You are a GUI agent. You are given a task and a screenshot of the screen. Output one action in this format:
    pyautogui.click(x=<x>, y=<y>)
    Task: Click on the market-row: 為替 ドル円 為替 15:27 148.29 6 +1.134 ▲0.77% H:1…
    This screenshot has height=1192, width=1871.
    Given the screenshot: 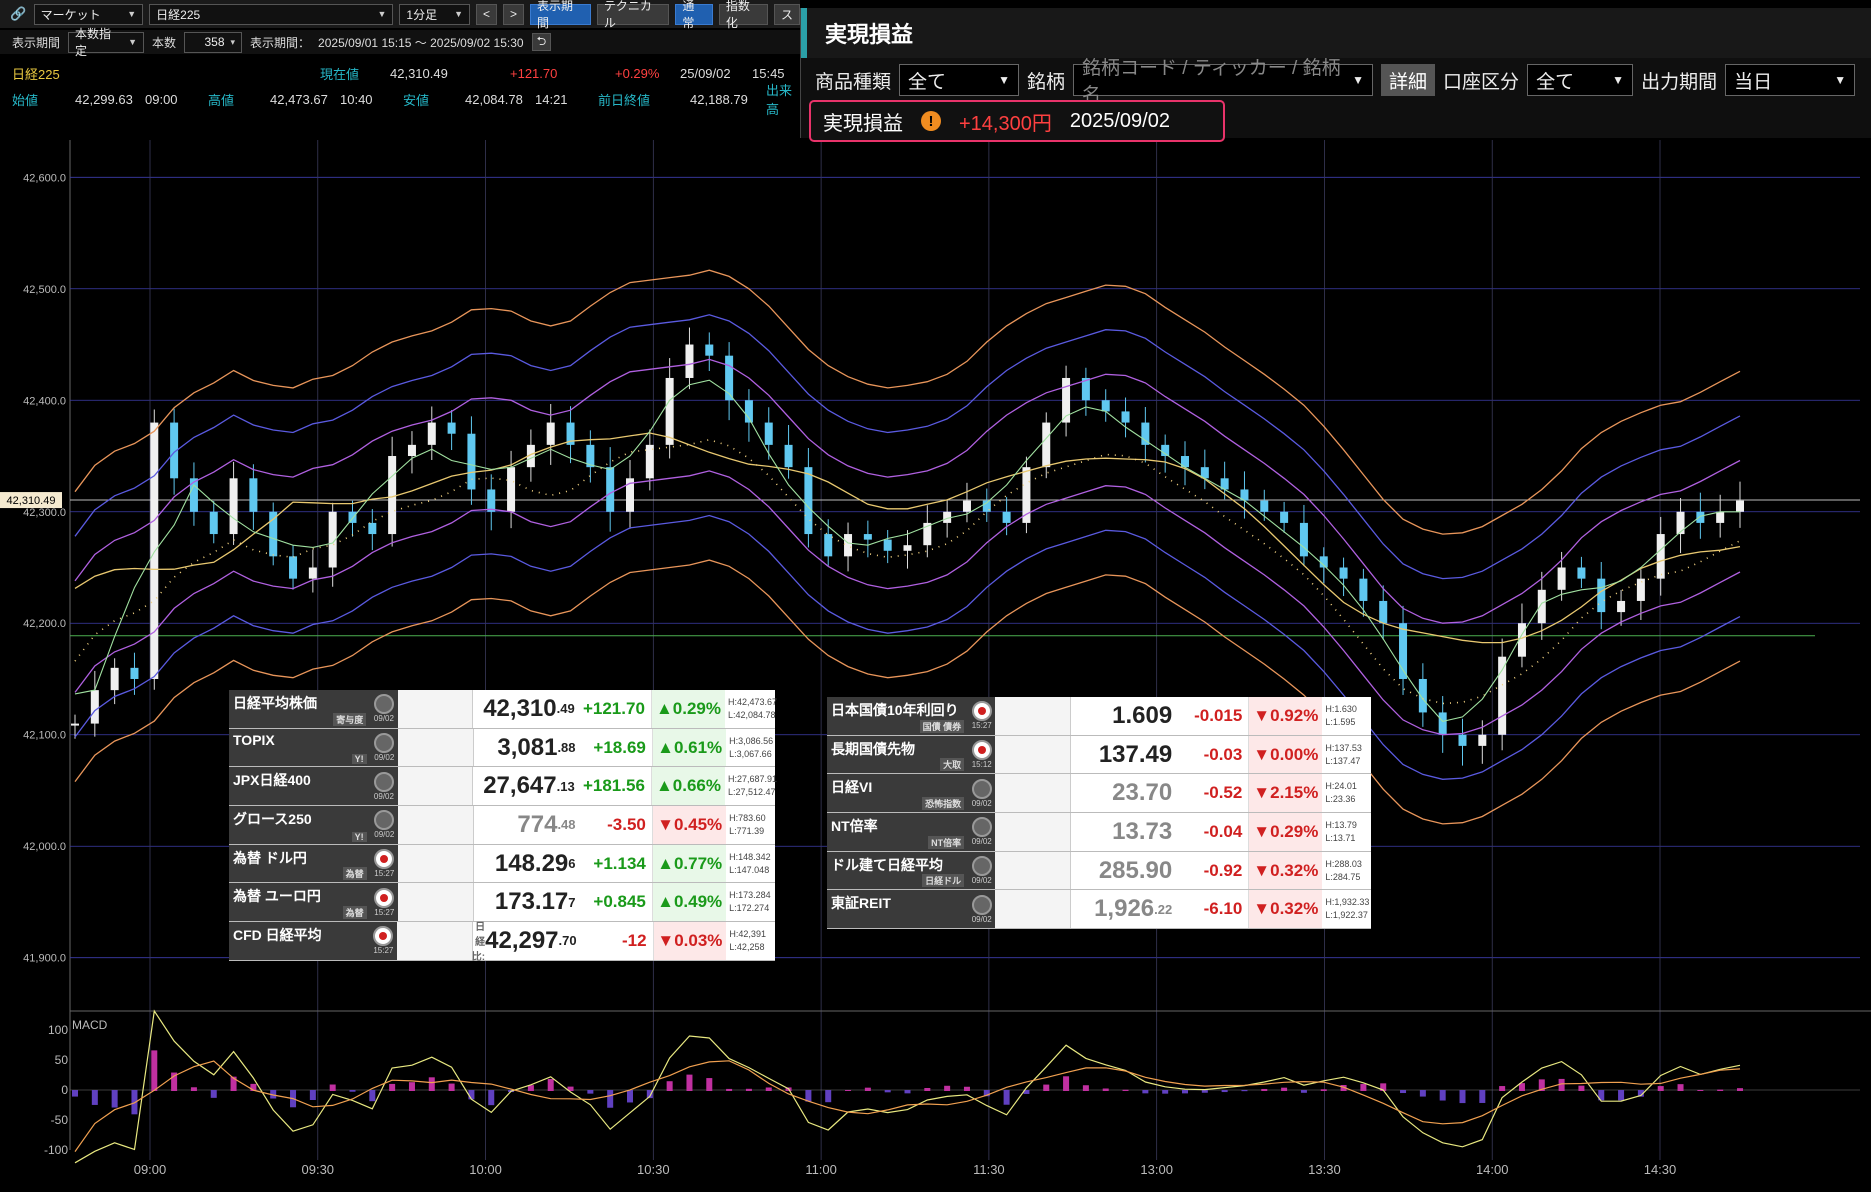 What is the action you would take?
    pyautogui.click(x=502, y=864)
    